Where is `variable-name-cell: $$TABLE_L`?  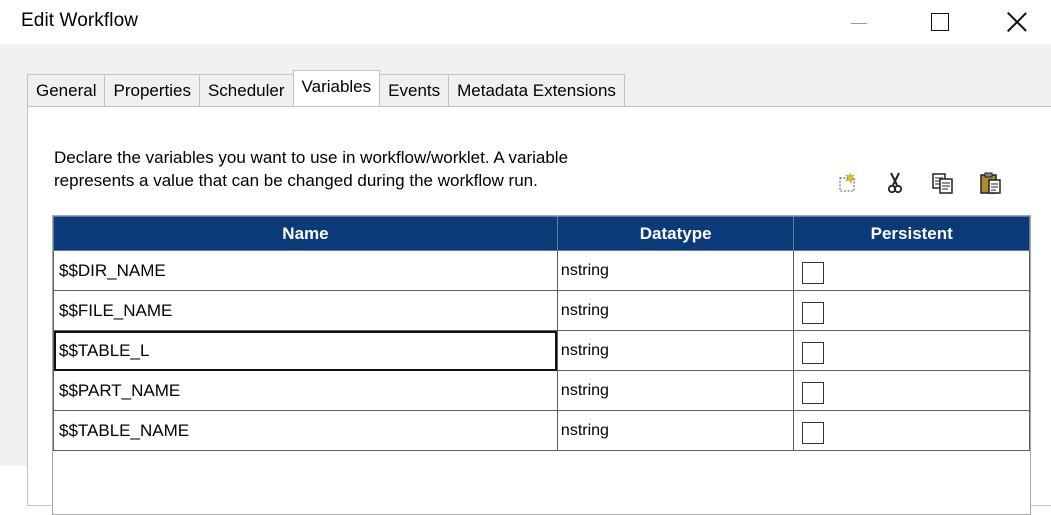 variable-name-cell: $$TABLE_L is located at coordinates (305, 350).